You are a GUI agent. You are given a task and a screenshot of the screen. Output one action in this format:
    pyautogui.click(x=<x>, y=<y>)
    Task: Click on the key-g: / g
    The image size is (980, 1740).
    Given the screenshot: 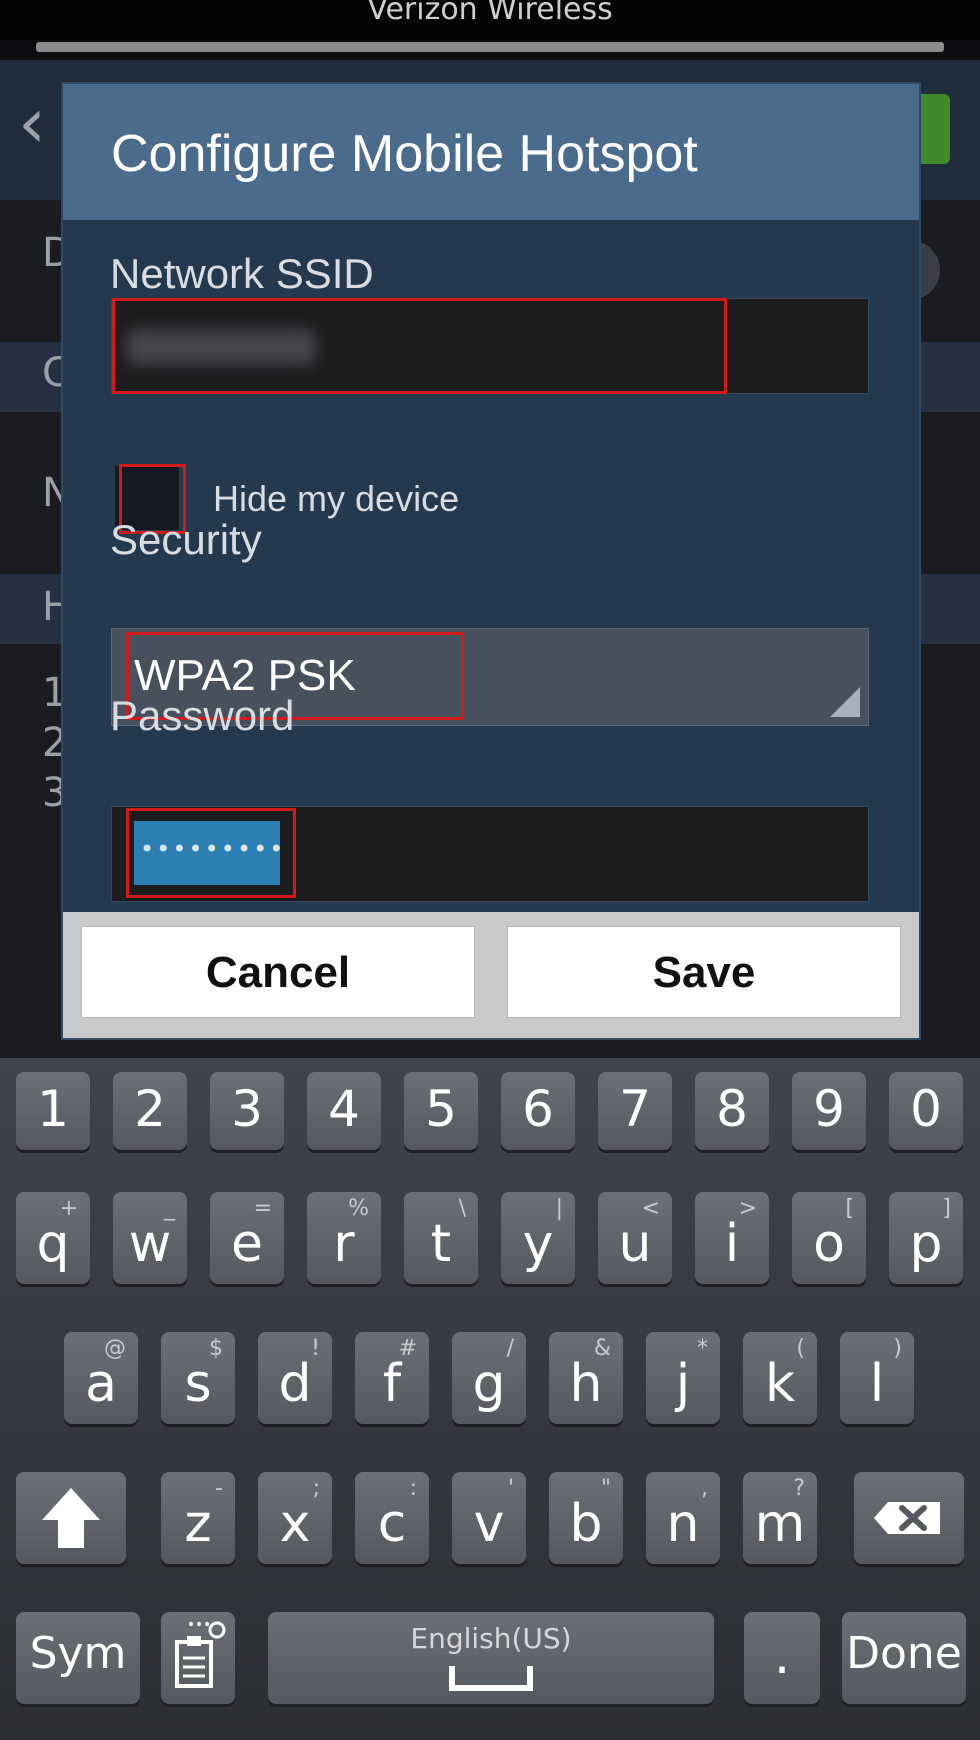 What is the action you would take?
    pyautogui.click(x=489, y=1378)
    